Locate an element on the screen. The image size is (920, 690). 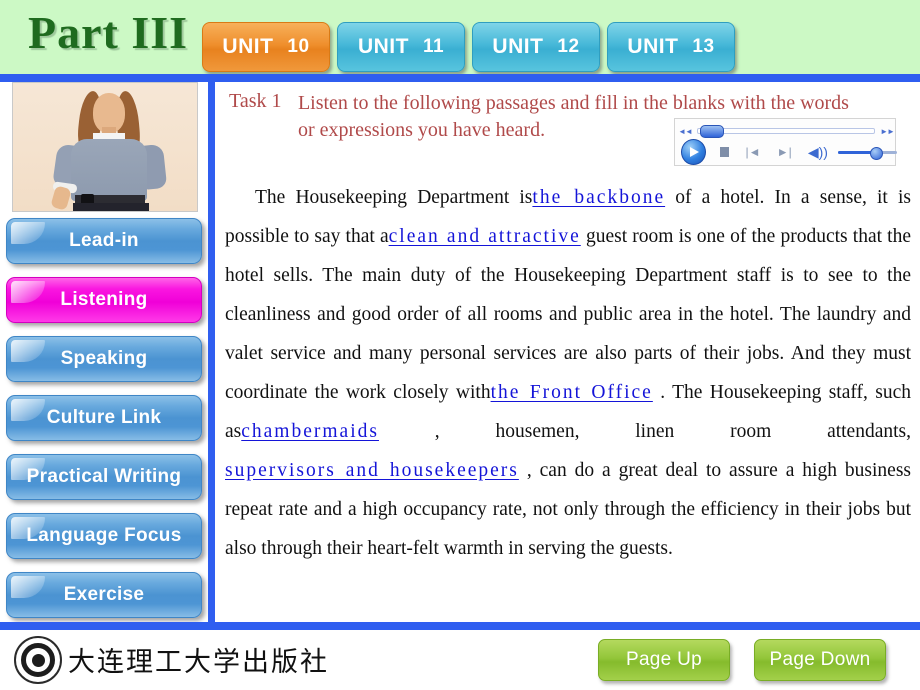
rewind-icon: ◄◄ is located at coordinates (685, 131).